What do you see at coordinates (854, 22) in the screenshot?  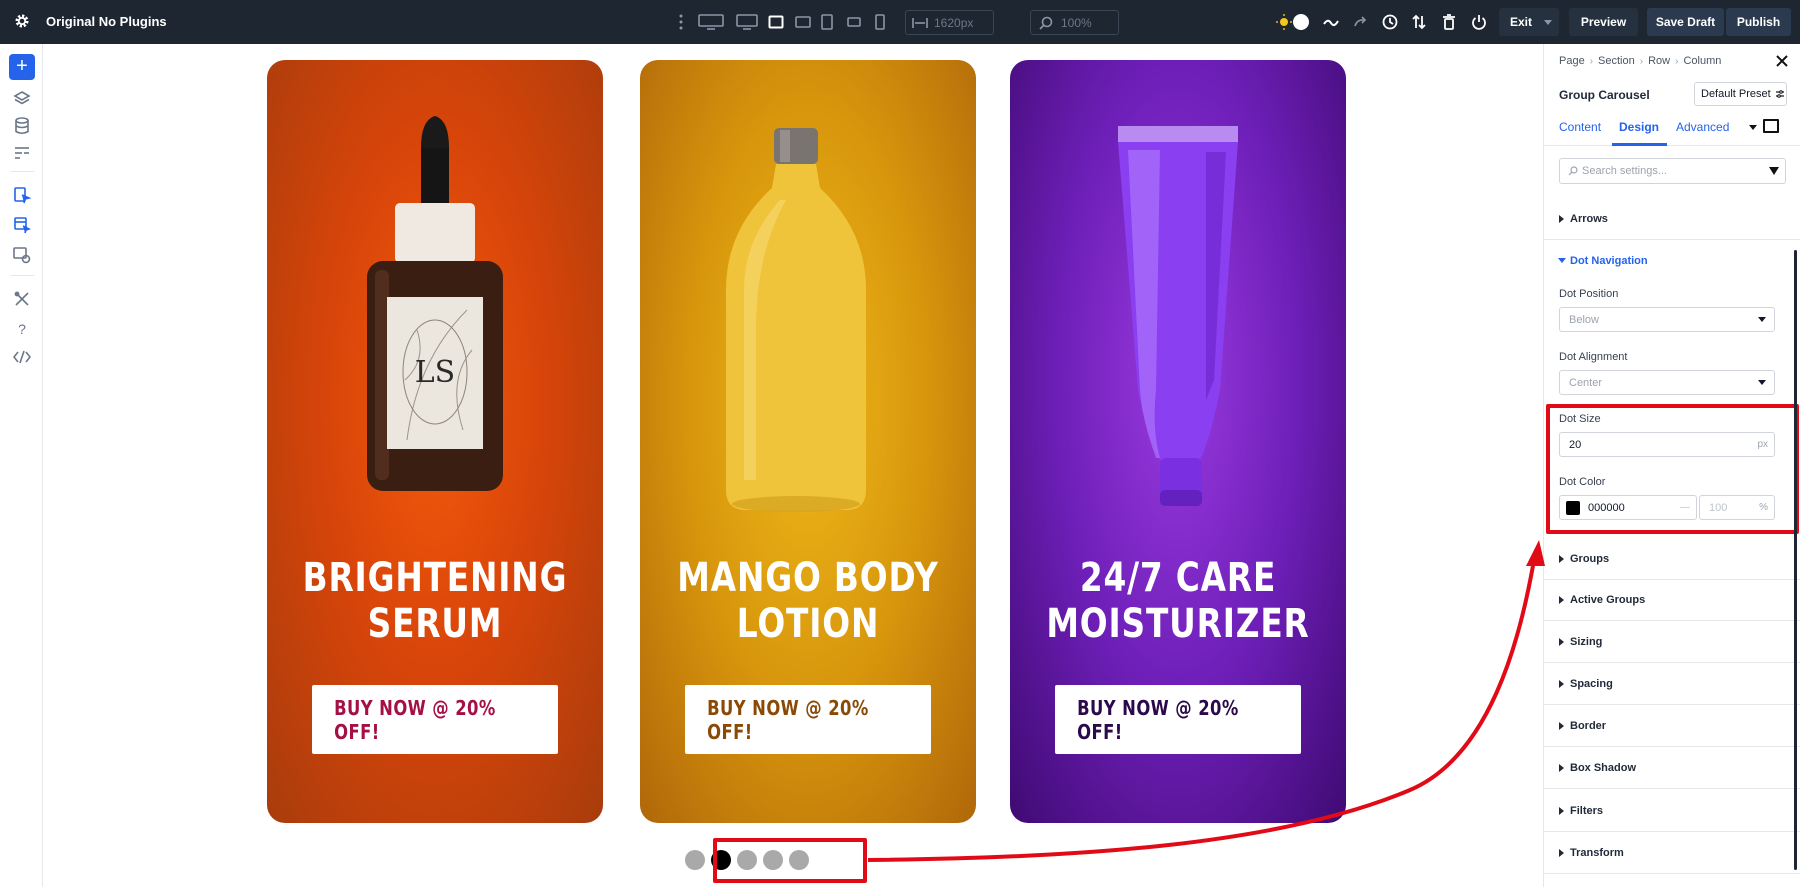 I see `phone-landscape-view-icon` at bounding box center [854, 22].